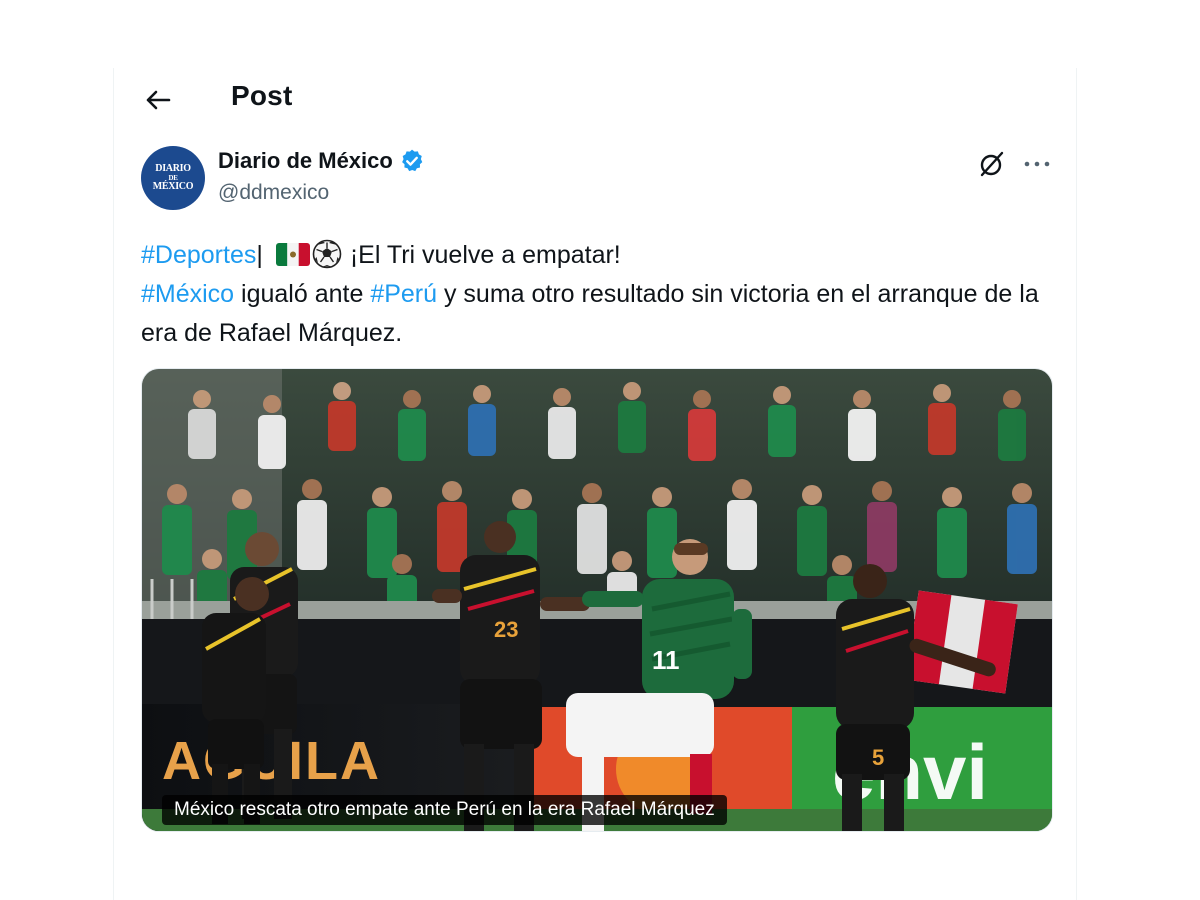  I want to click on more-options-button, so click(1037, 164).